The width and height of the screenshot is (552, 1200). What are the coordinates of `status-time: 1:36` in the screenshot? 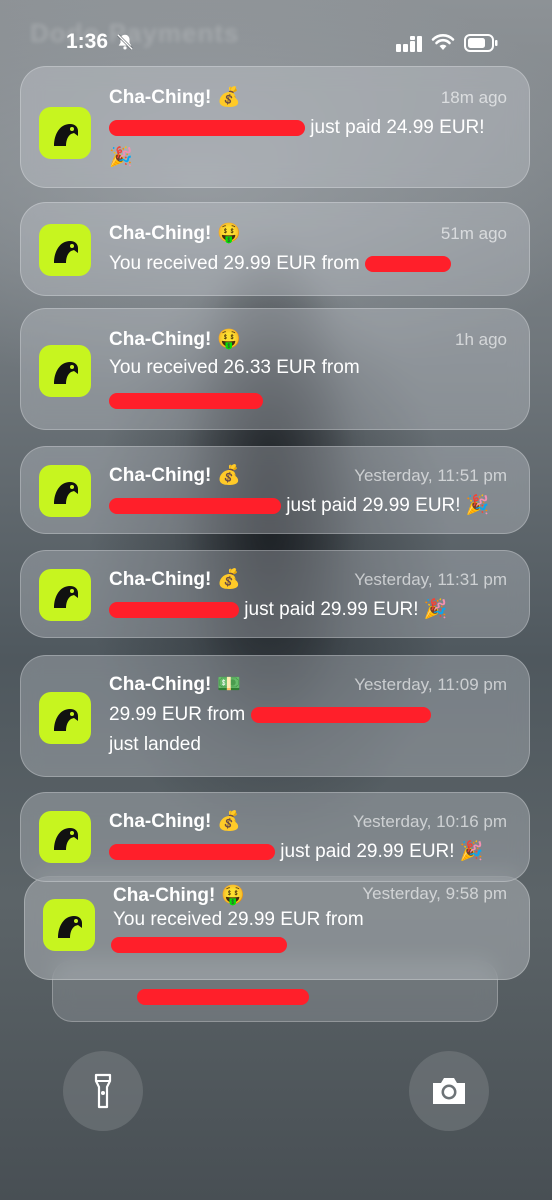 It's located at (87, 41).